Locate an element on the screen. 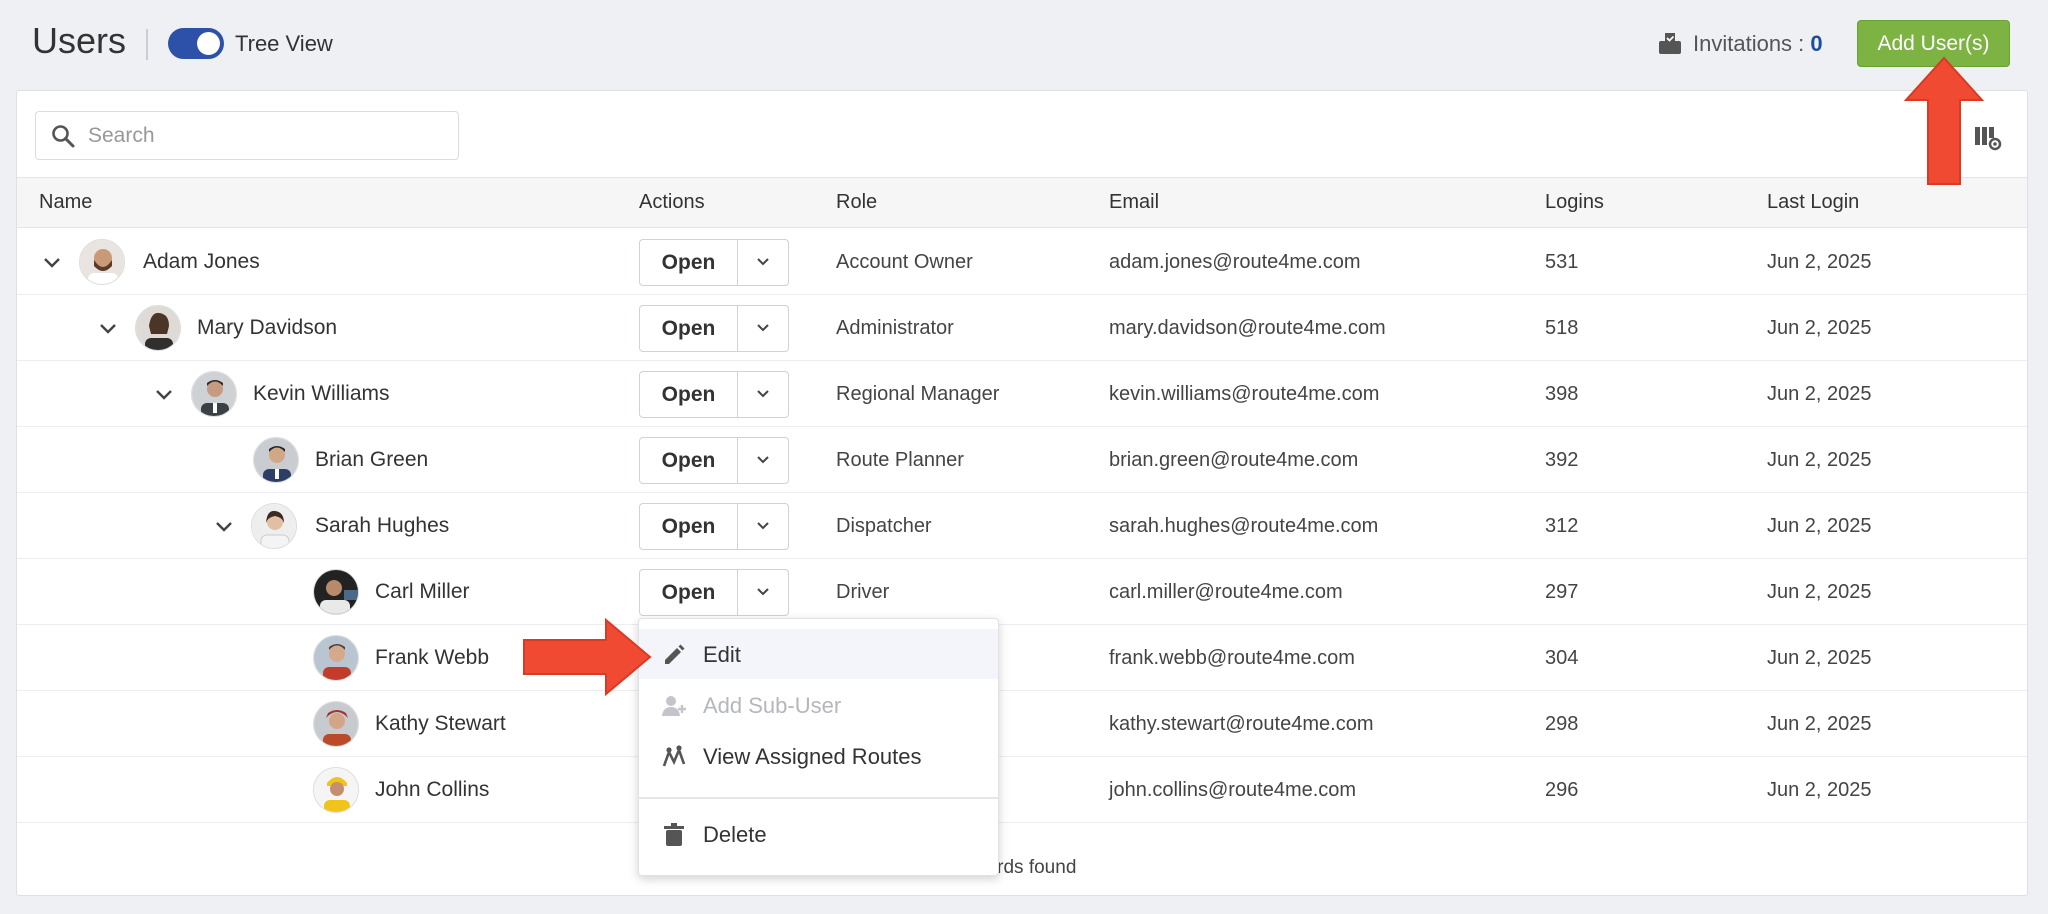 This screenshot has height=914, width=2048. logins-cell: 392 is located at coordinates (1562, 460).